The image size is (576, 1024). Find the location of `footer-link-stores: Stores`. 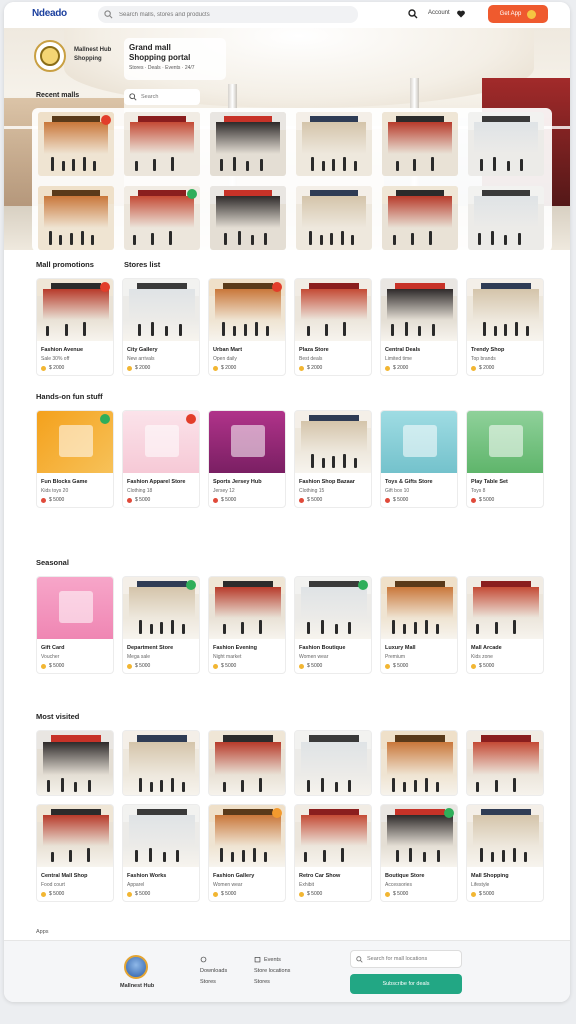

footer-link-stores: Stores is located at coordinates (213, 982).